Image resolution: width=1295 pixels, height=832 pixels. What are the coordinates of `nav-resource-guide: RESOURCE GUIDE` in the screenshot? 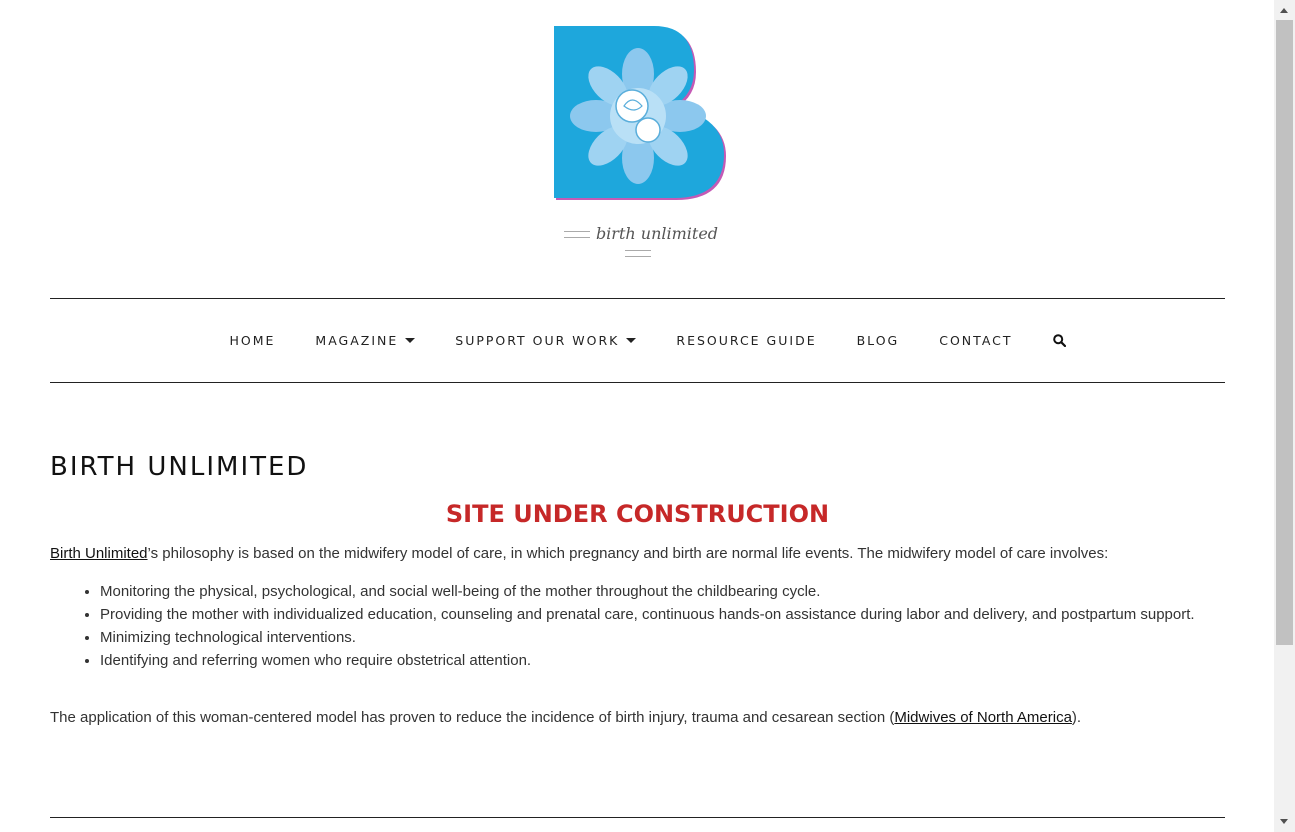 It's located at (746, 340).